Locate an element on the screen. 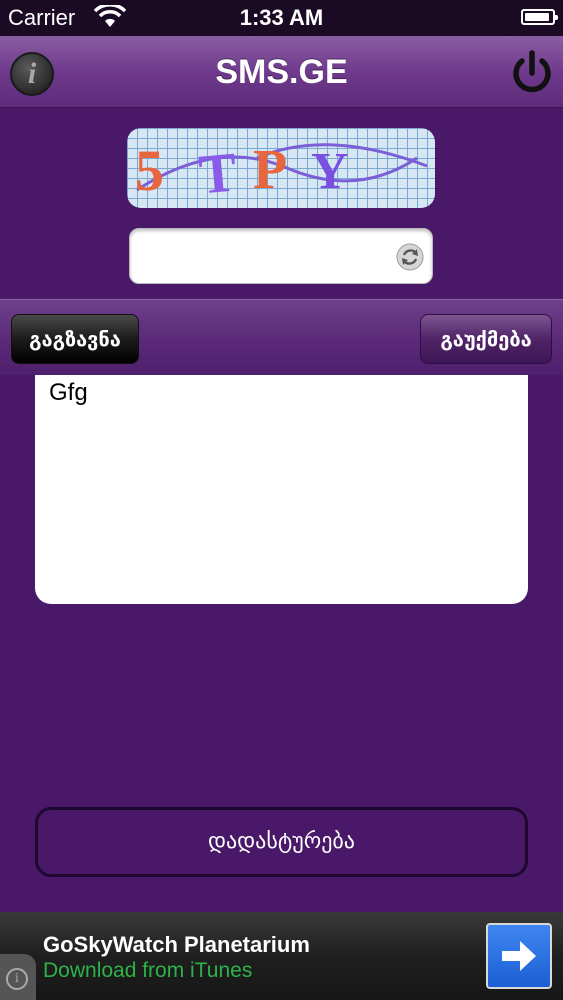 Image resolution: width=563 pixels, height=1000 pixels. ad-title: GoSkyWatch Planetarium is located at coordinates (176, 944).